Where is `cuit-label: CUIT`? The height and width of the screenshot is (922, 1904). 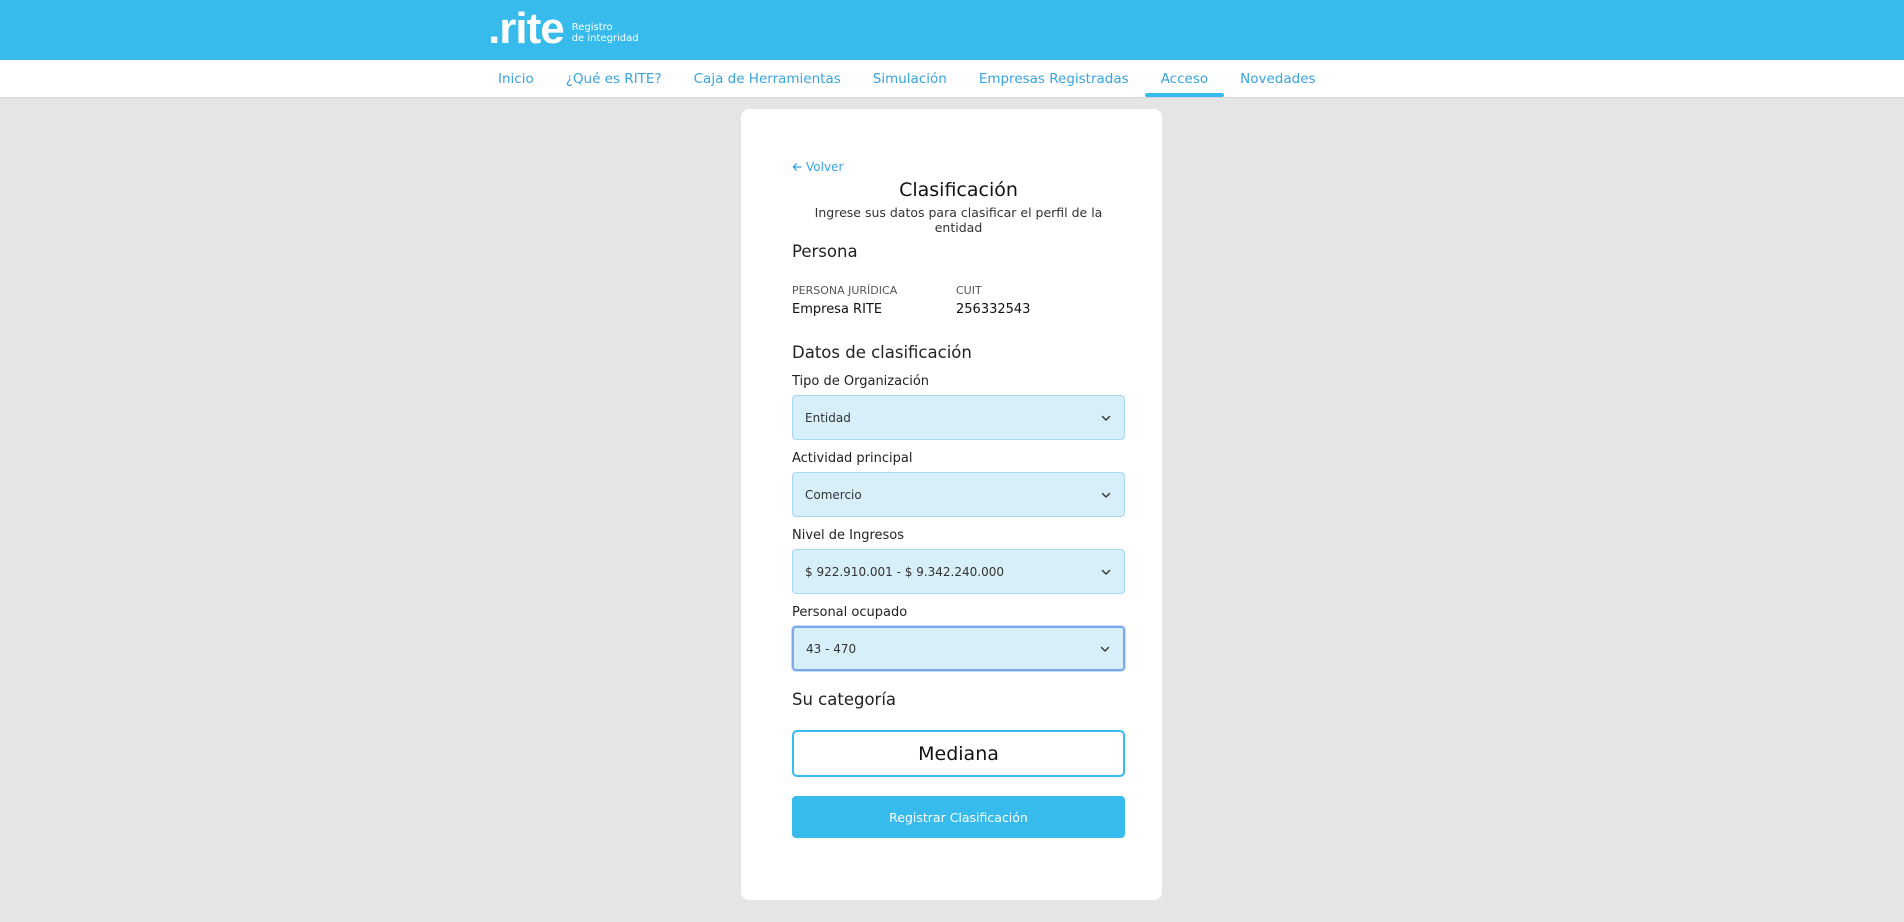 cuit-label: CUIT is located at coordinates (969, 290).